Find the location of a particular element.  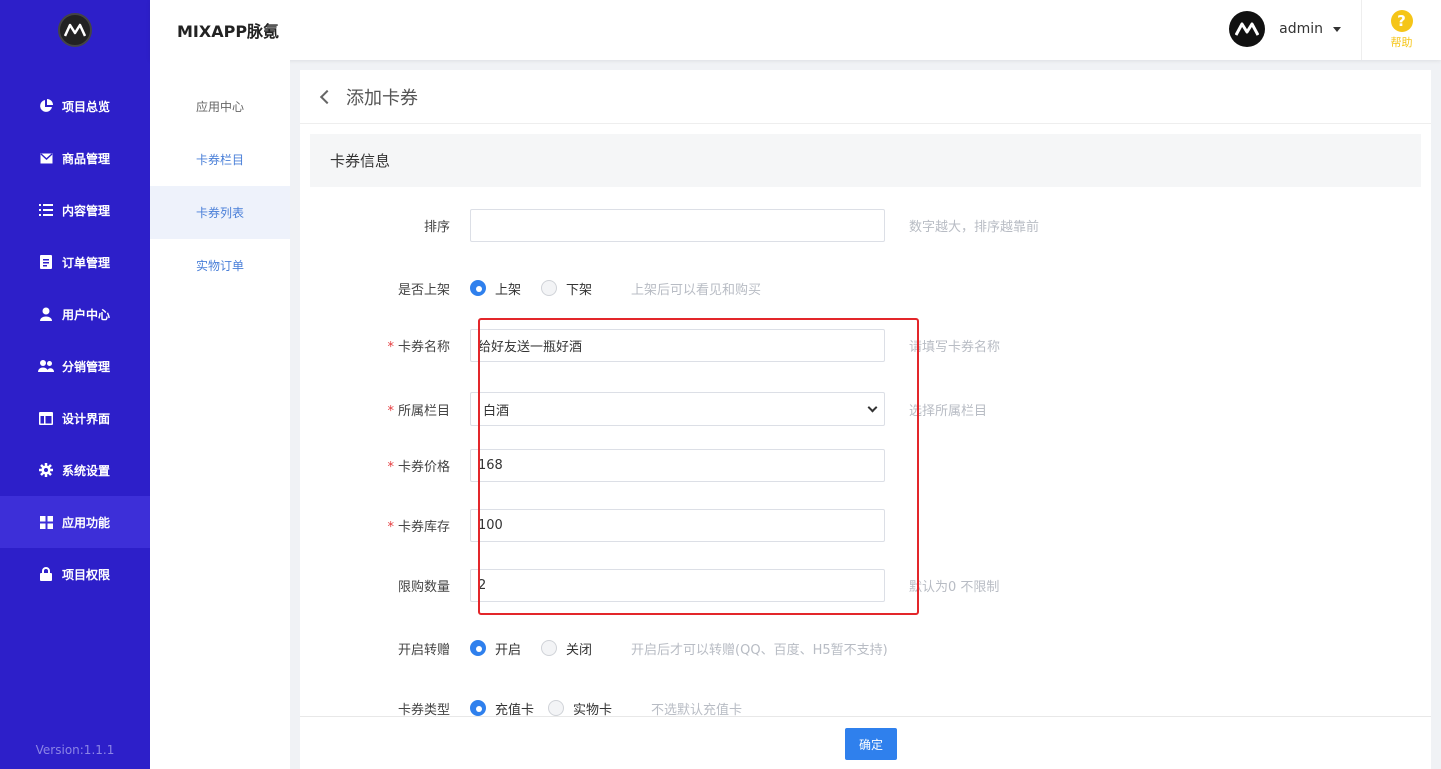

card-stock-input: 100 is located at coordinates (677, 525).